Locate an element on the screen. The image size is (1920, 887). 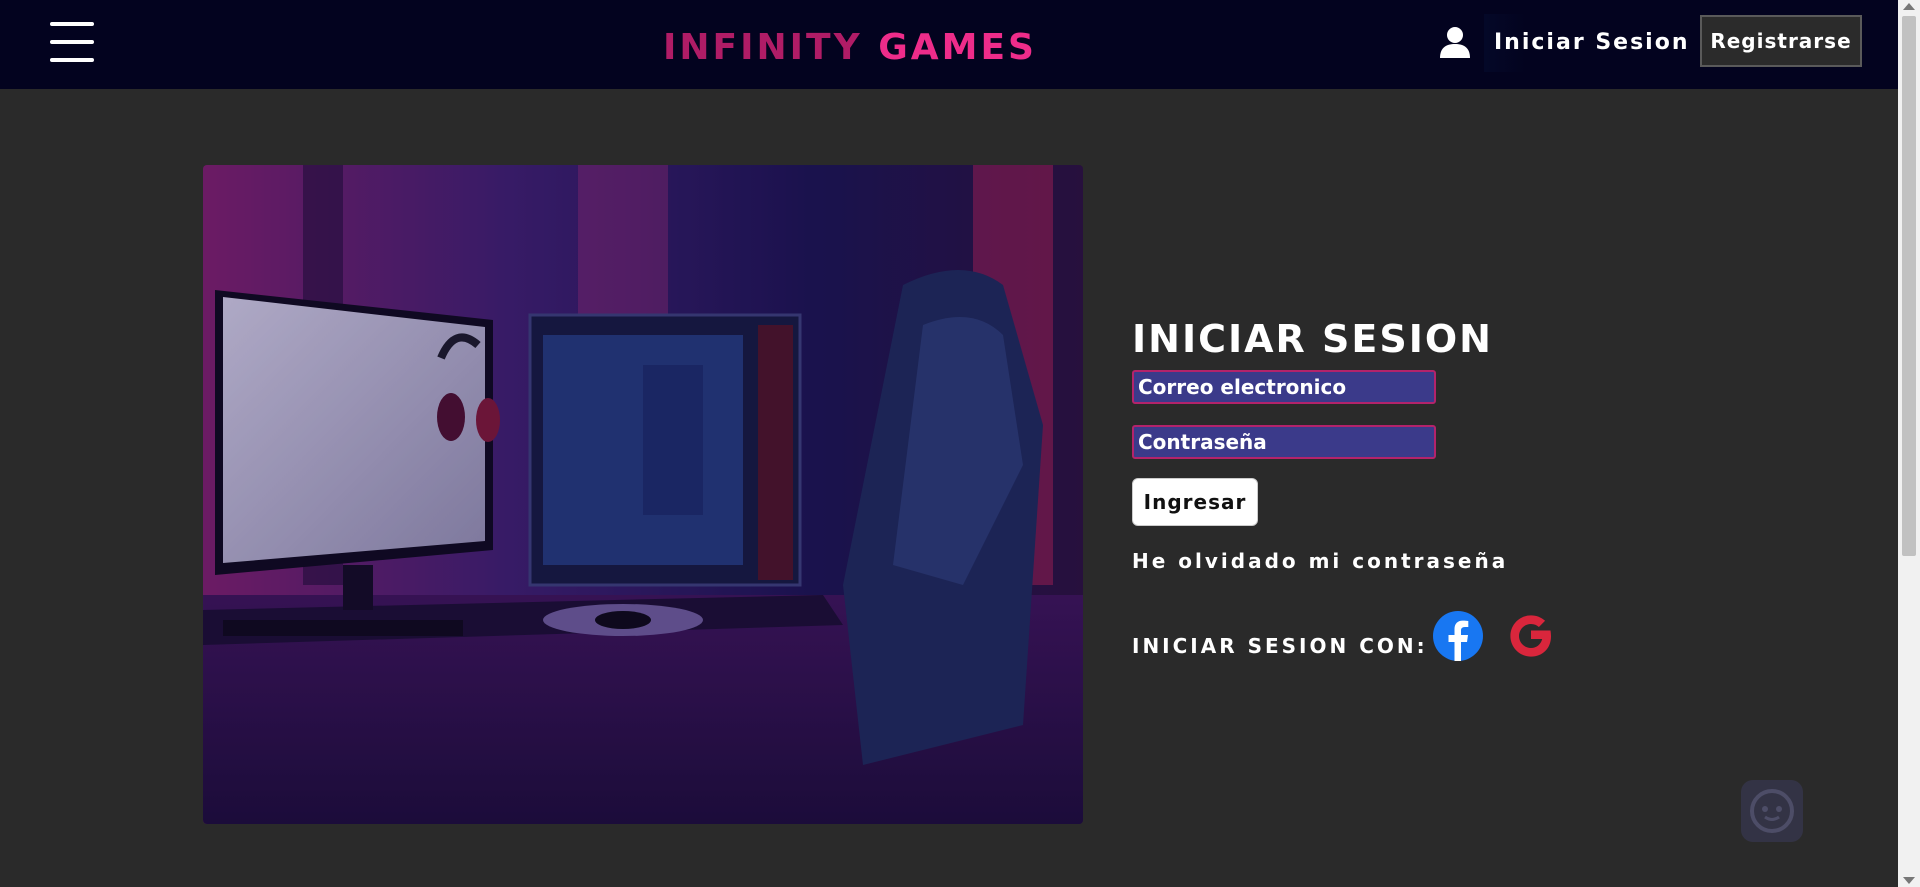
scroll-thumb is located at coordinates (1909, 286).